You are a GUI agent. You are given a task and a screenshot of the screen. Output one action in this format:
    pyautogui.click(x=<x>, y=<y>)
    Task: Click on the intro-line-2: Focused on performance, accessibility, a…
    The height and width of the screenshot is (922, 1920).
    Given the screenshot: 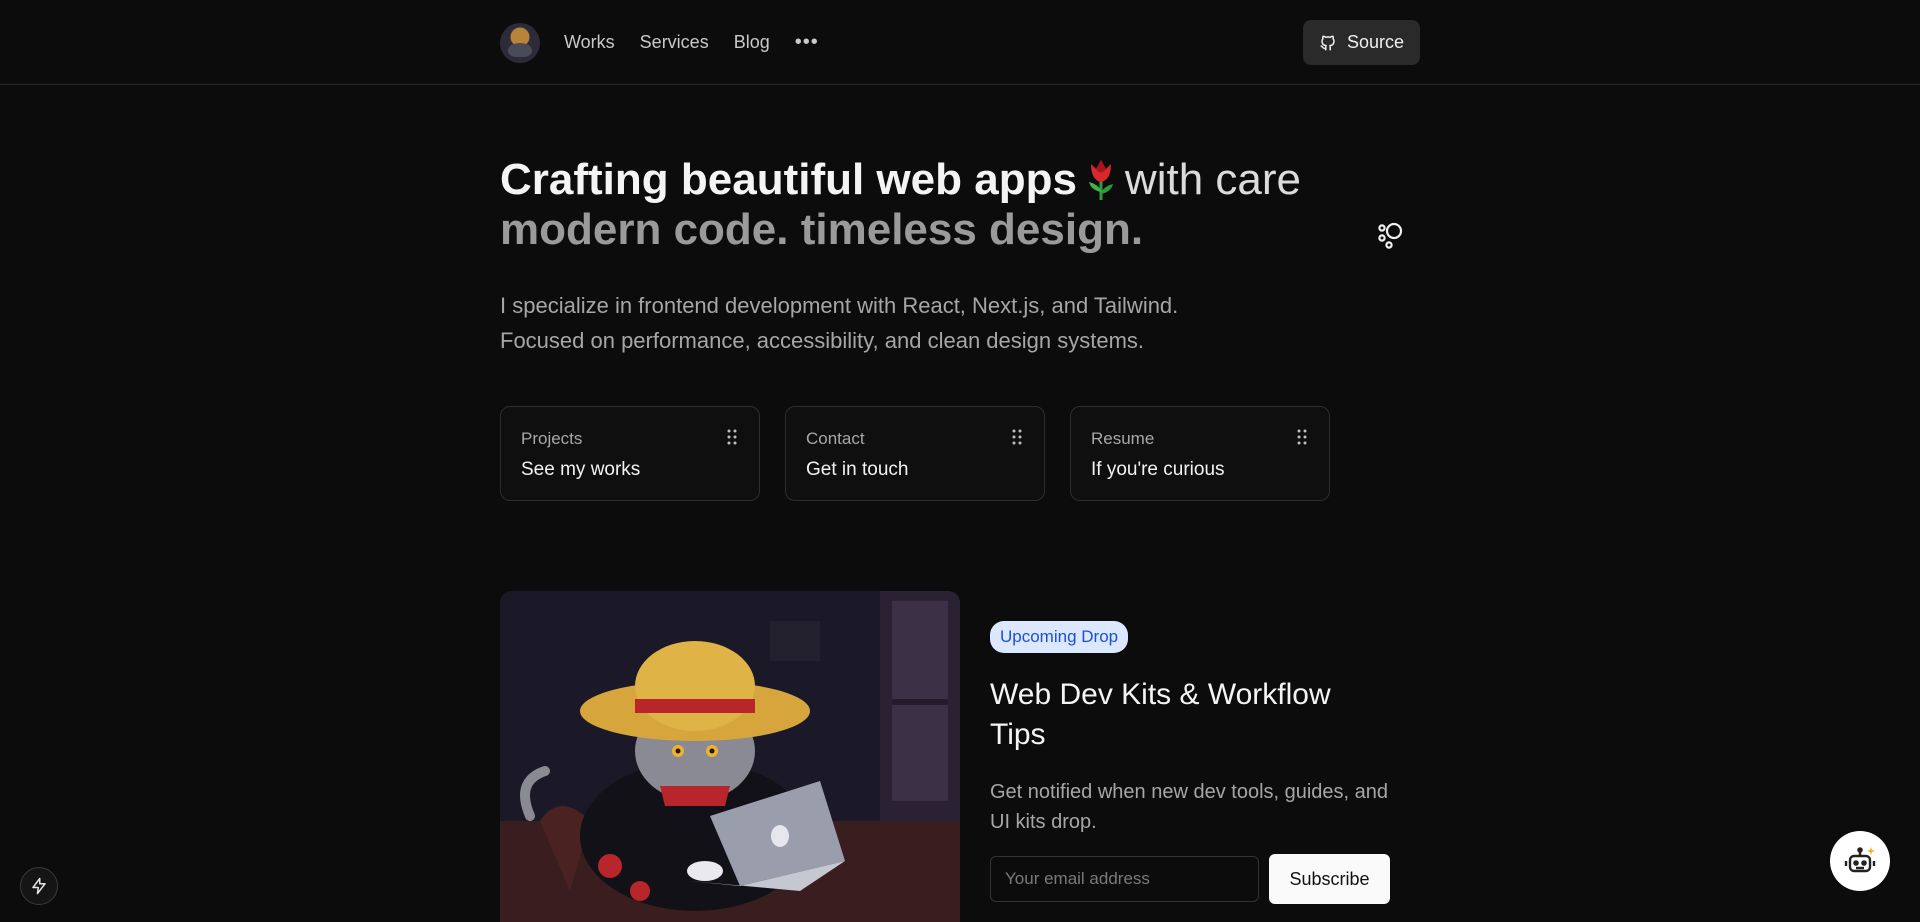 What is the action you would take?
    pyautogui.click(x=822, y=340)
    